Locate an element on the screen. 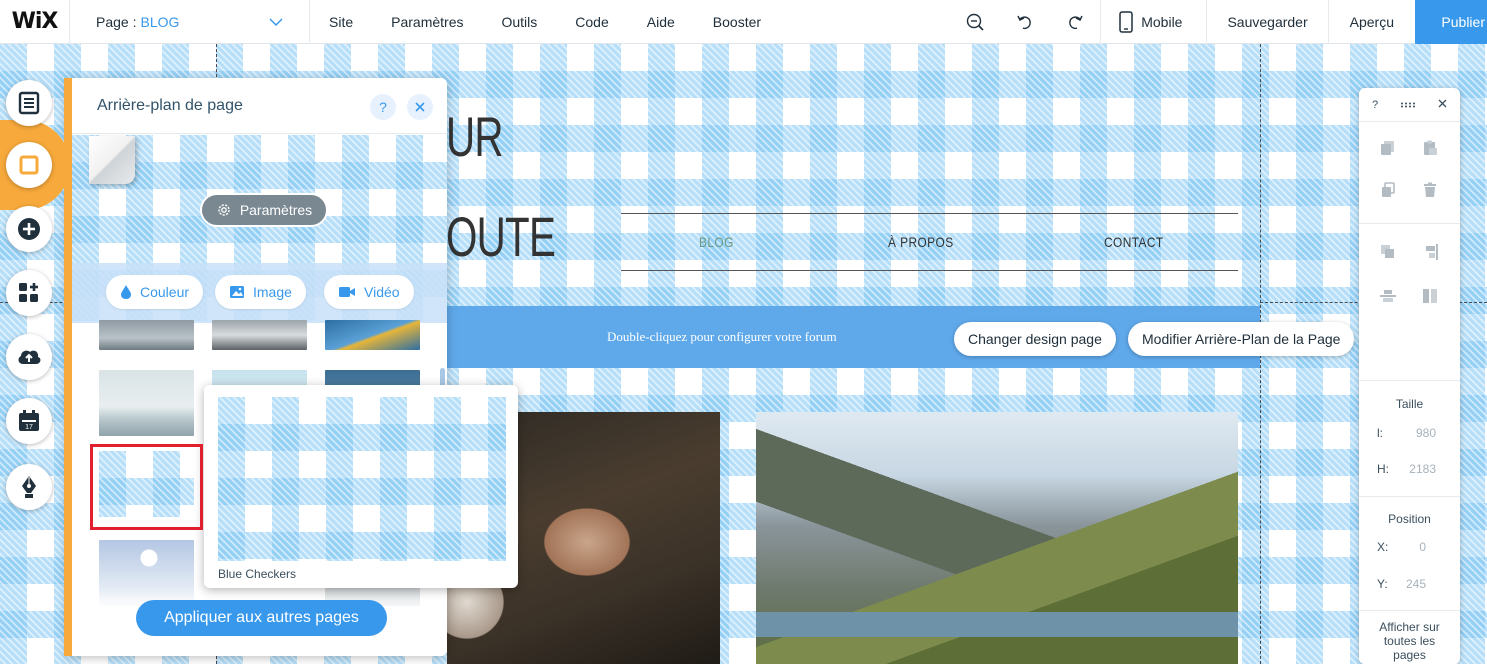 The image size is (1487, 664). menu-booster: Booster is located at coordinates (737, 22).